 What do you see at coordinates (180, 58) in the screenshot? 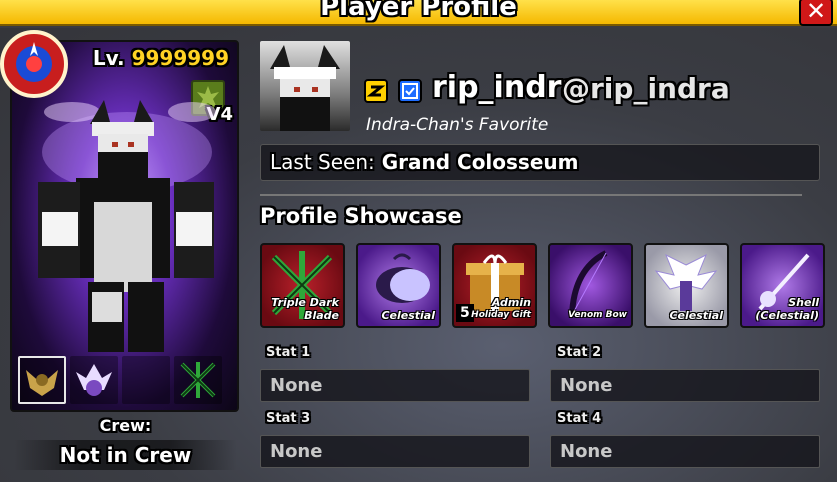
I see `level-value: 9999999` at bounding box center [180, 58].